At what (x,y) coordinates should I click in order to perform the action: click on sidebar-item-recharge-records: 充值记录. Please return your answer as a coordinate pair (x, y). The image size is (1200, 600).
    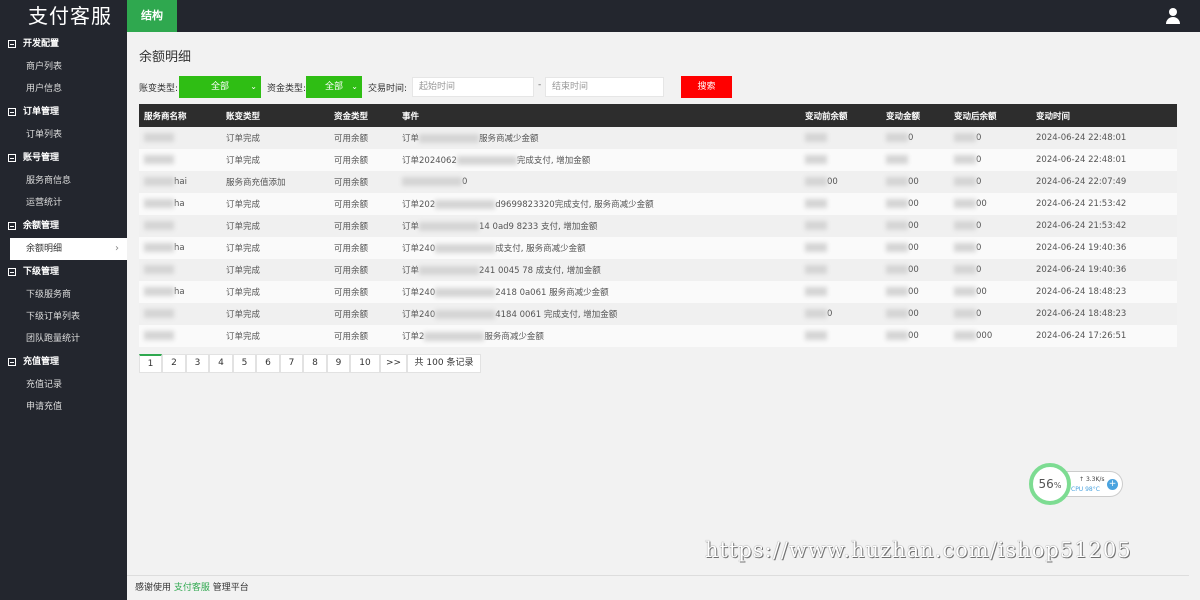
    Looking at the image, I should click on (63, 385).